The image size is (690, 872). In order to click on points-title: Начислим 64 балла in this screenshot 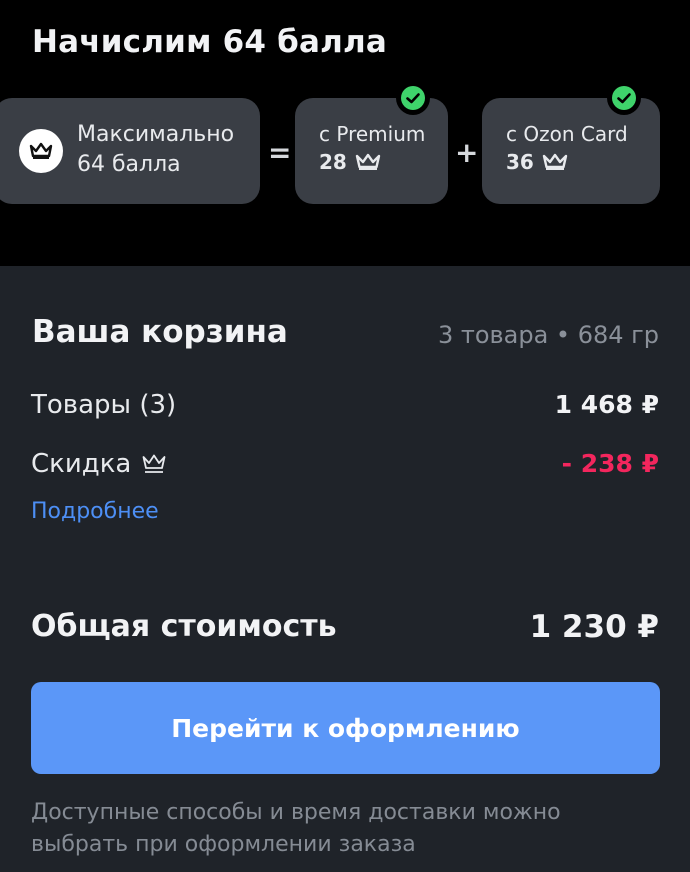, I will do `click(210, 42)`.